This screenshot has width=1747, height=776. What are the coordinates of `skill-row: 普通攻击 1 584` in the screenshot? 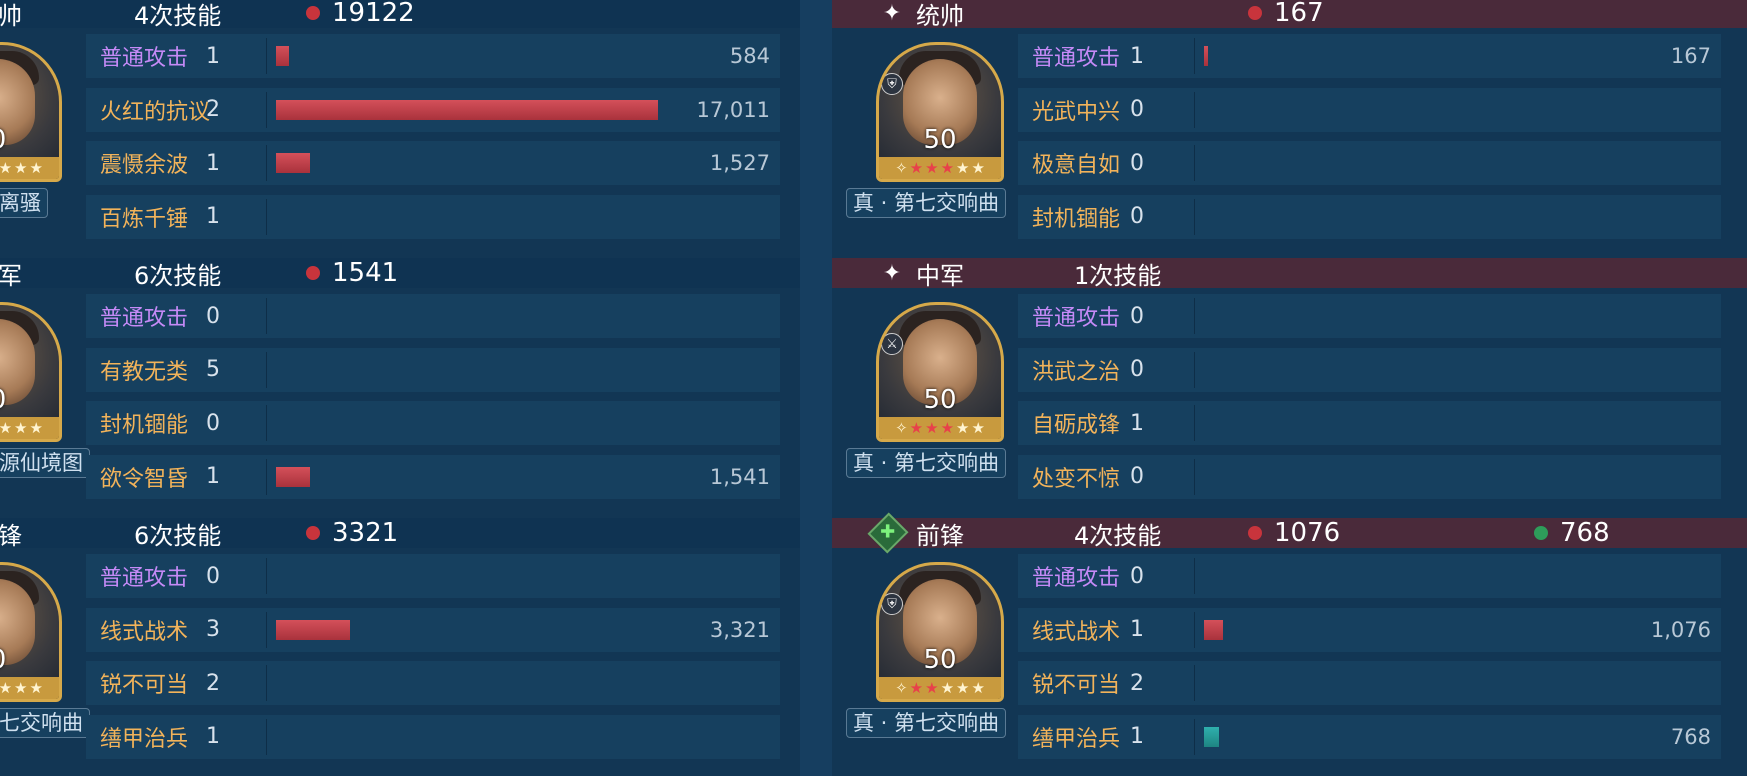 It's located at (433, 56).